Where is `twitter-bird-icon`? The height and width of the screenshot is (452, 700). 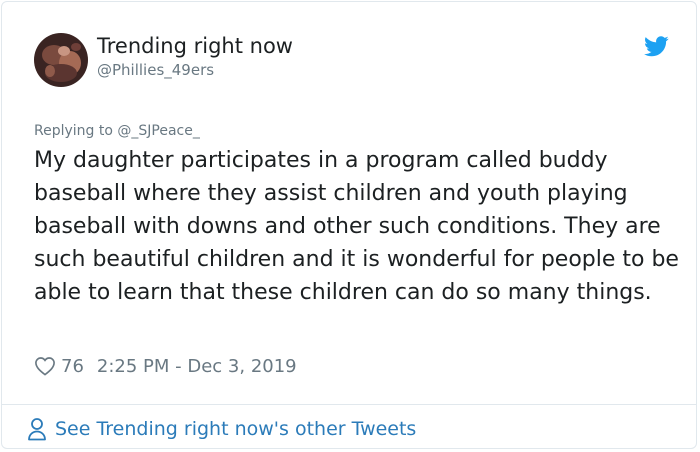
twitter-bird-icon is located at coordinates (656, 46).